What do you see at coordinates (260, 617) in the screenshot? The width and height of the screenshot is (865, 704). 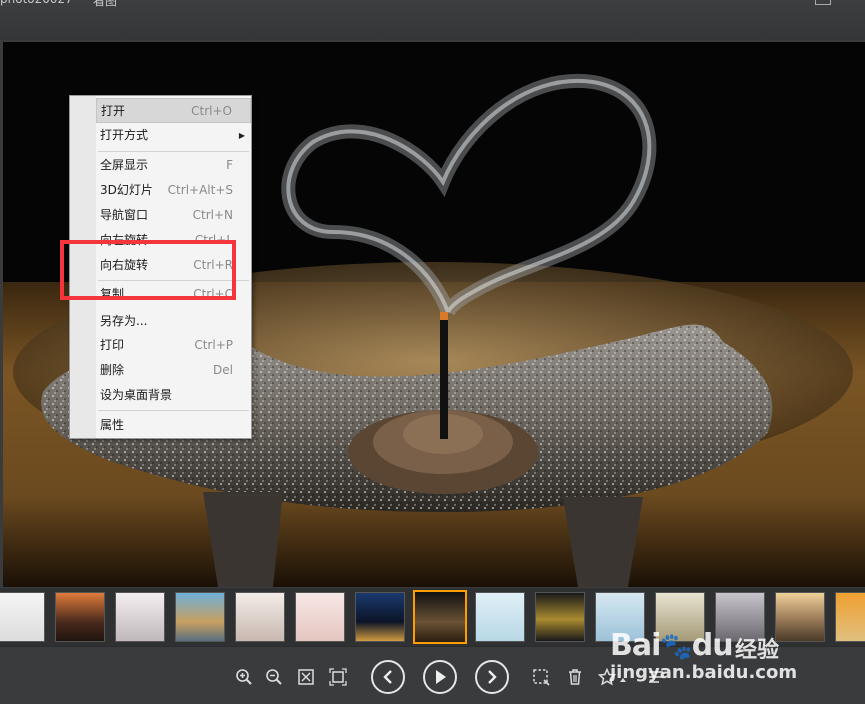 I see `thumbnail-hearts-card` at bounding box center [260, 617].